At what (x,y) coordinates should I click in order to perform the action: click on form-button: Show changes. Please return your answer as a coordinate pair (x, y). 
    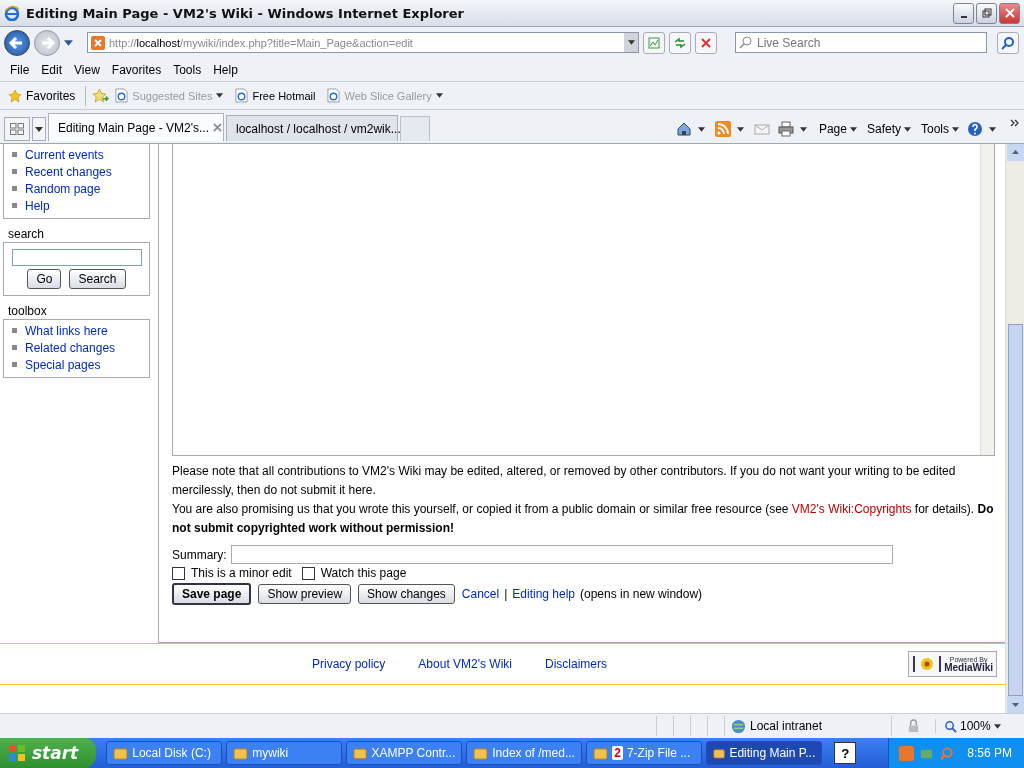
    Looking at the image, I should click on (406, 594).